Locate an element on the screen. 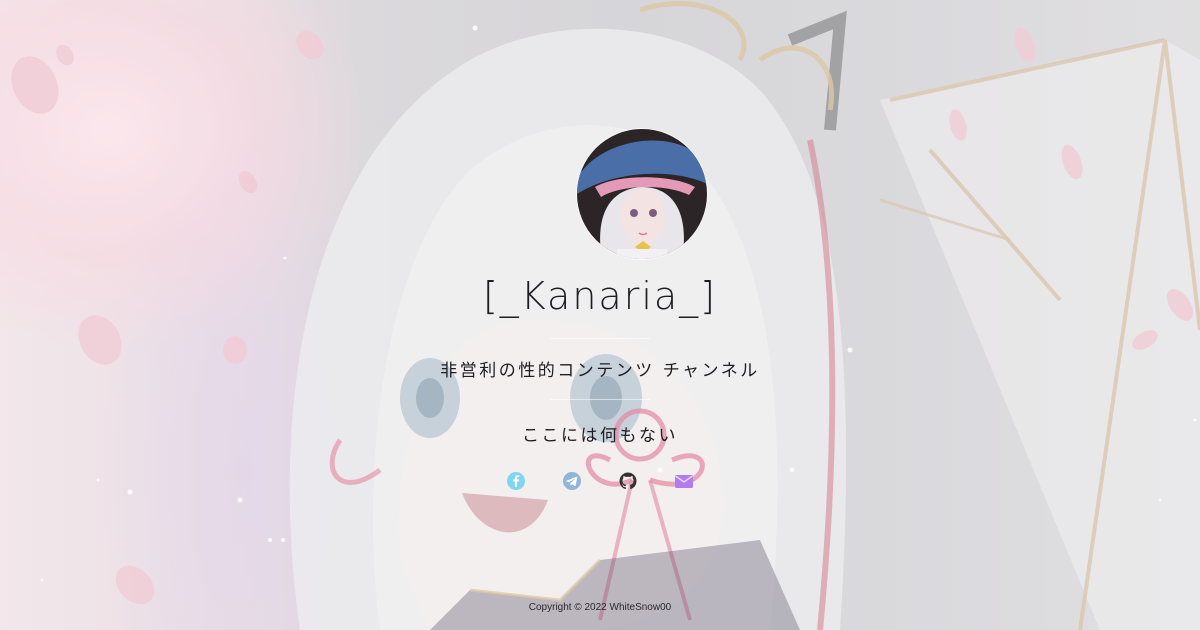 The height and width of the screenshot is (630, 1200). email-link is located at coordinates (684, 481).